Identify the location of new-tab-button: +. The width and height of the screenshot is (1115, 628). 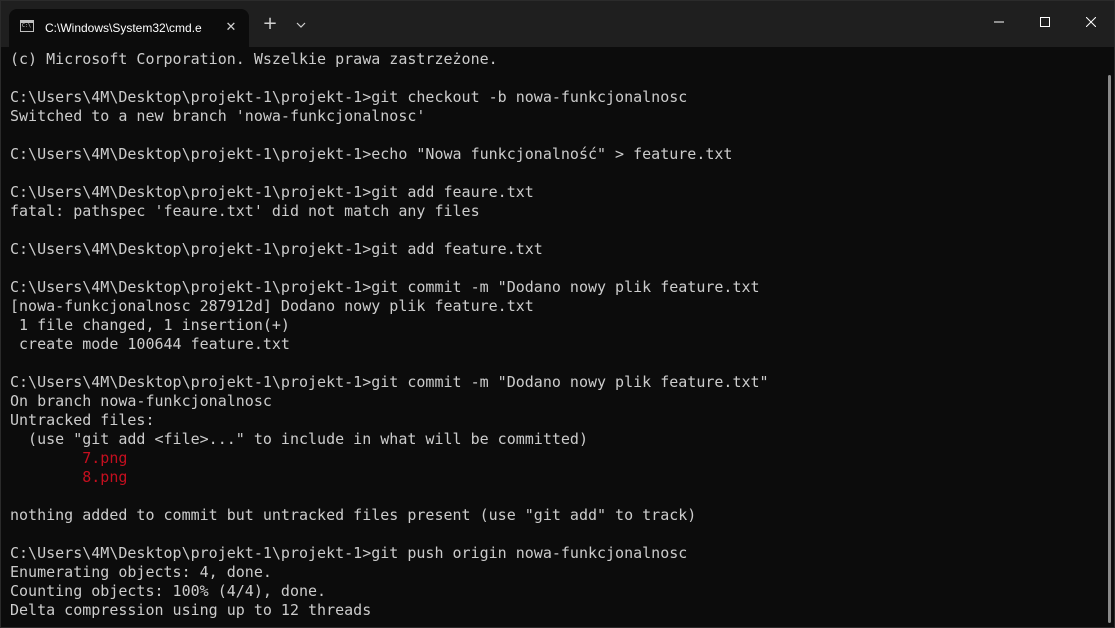
(270, 25).